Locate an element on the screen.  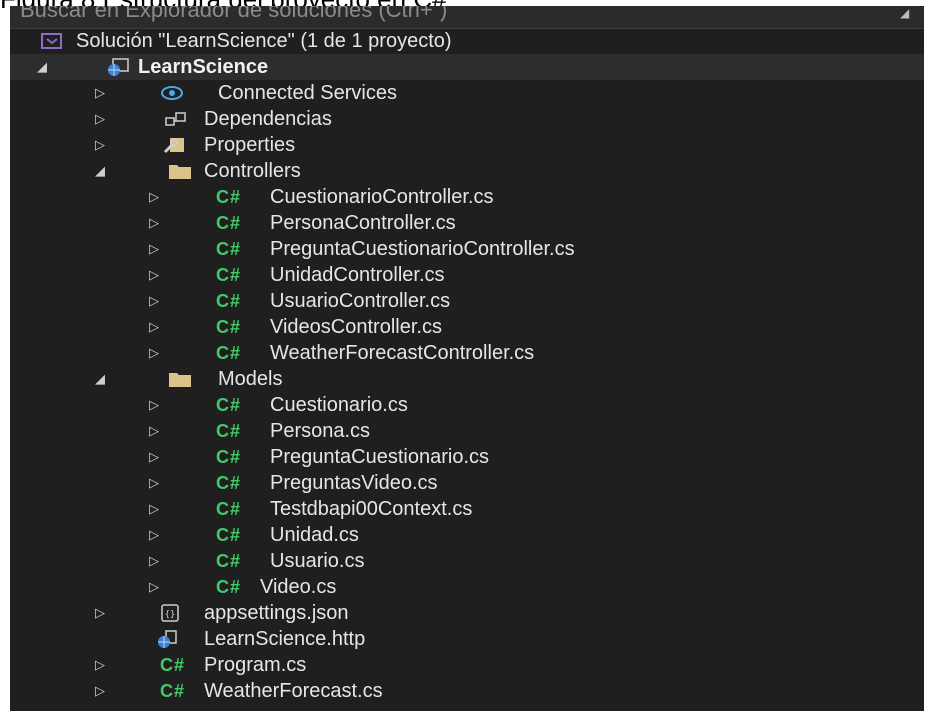
tree-item-controllers-folder: ◢ Controllers is located at coordinates (467, 171).